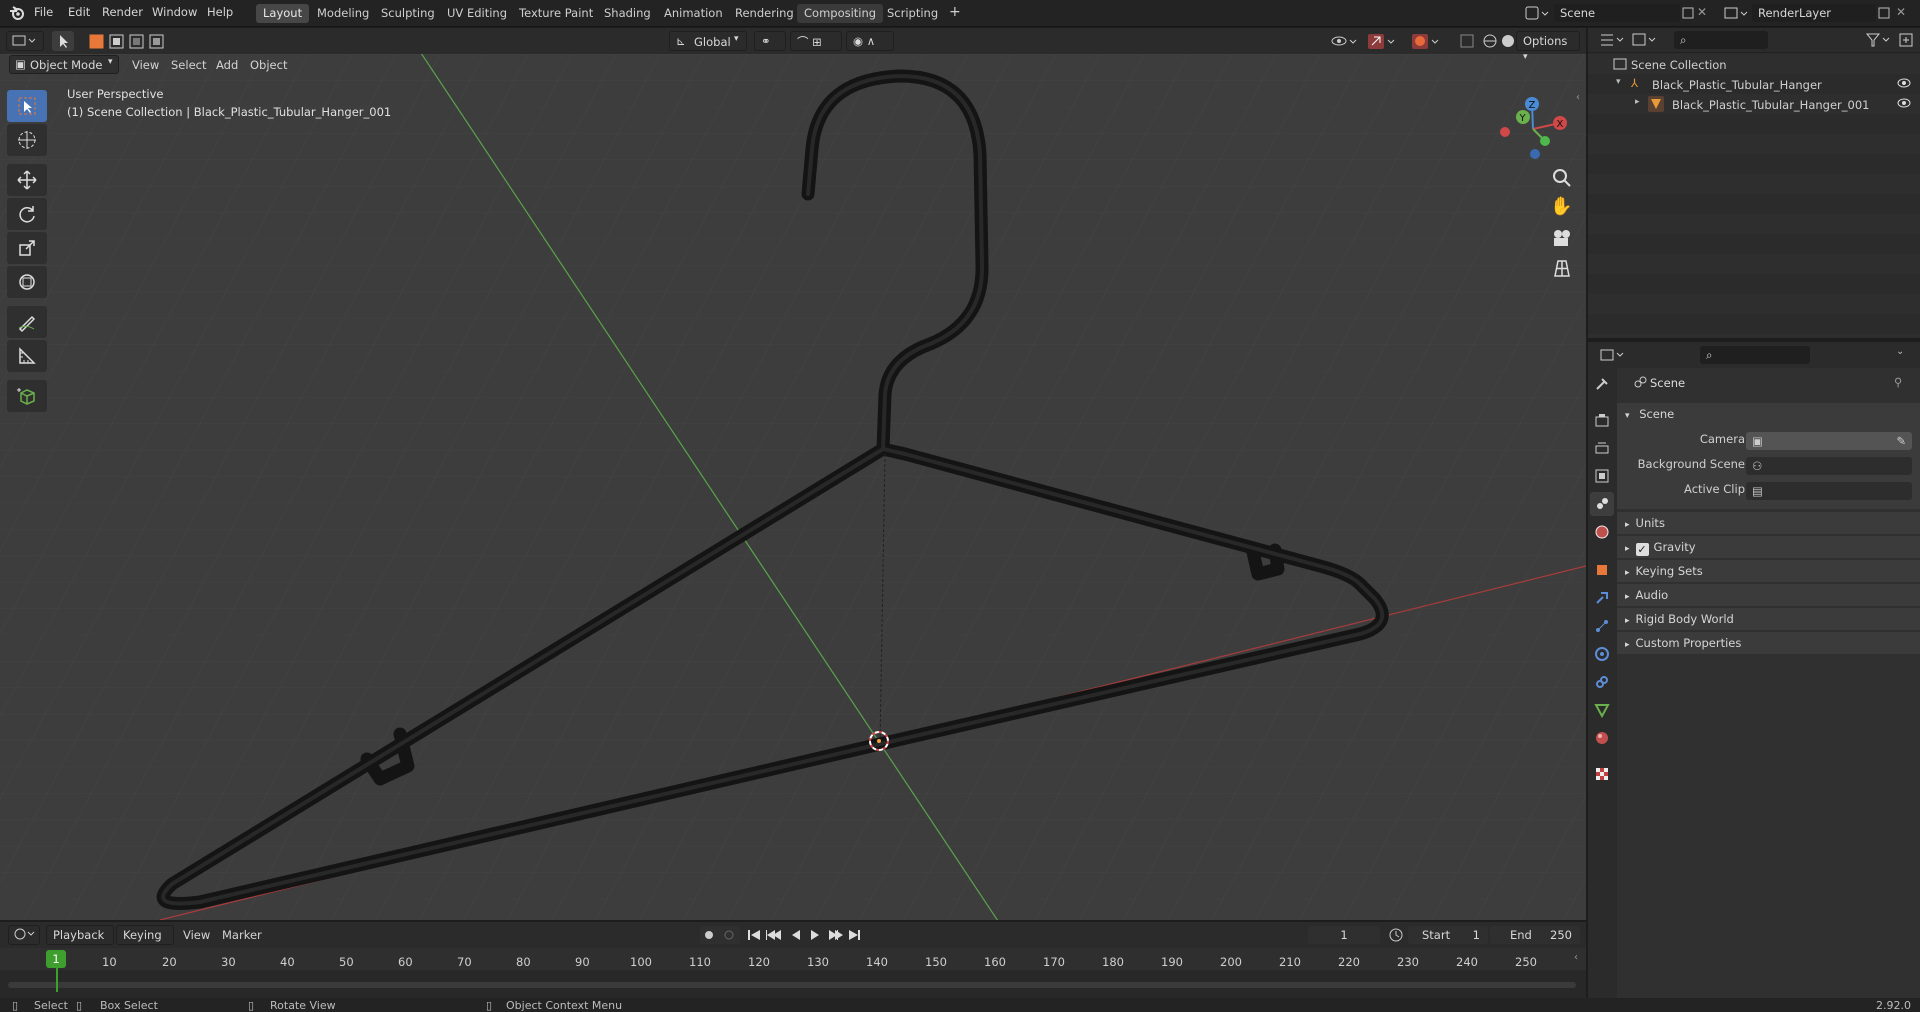 Image resolution: width=1920 pixels, height=1012 pixels. I want to click on add-cube-tool, so click(27, 396).